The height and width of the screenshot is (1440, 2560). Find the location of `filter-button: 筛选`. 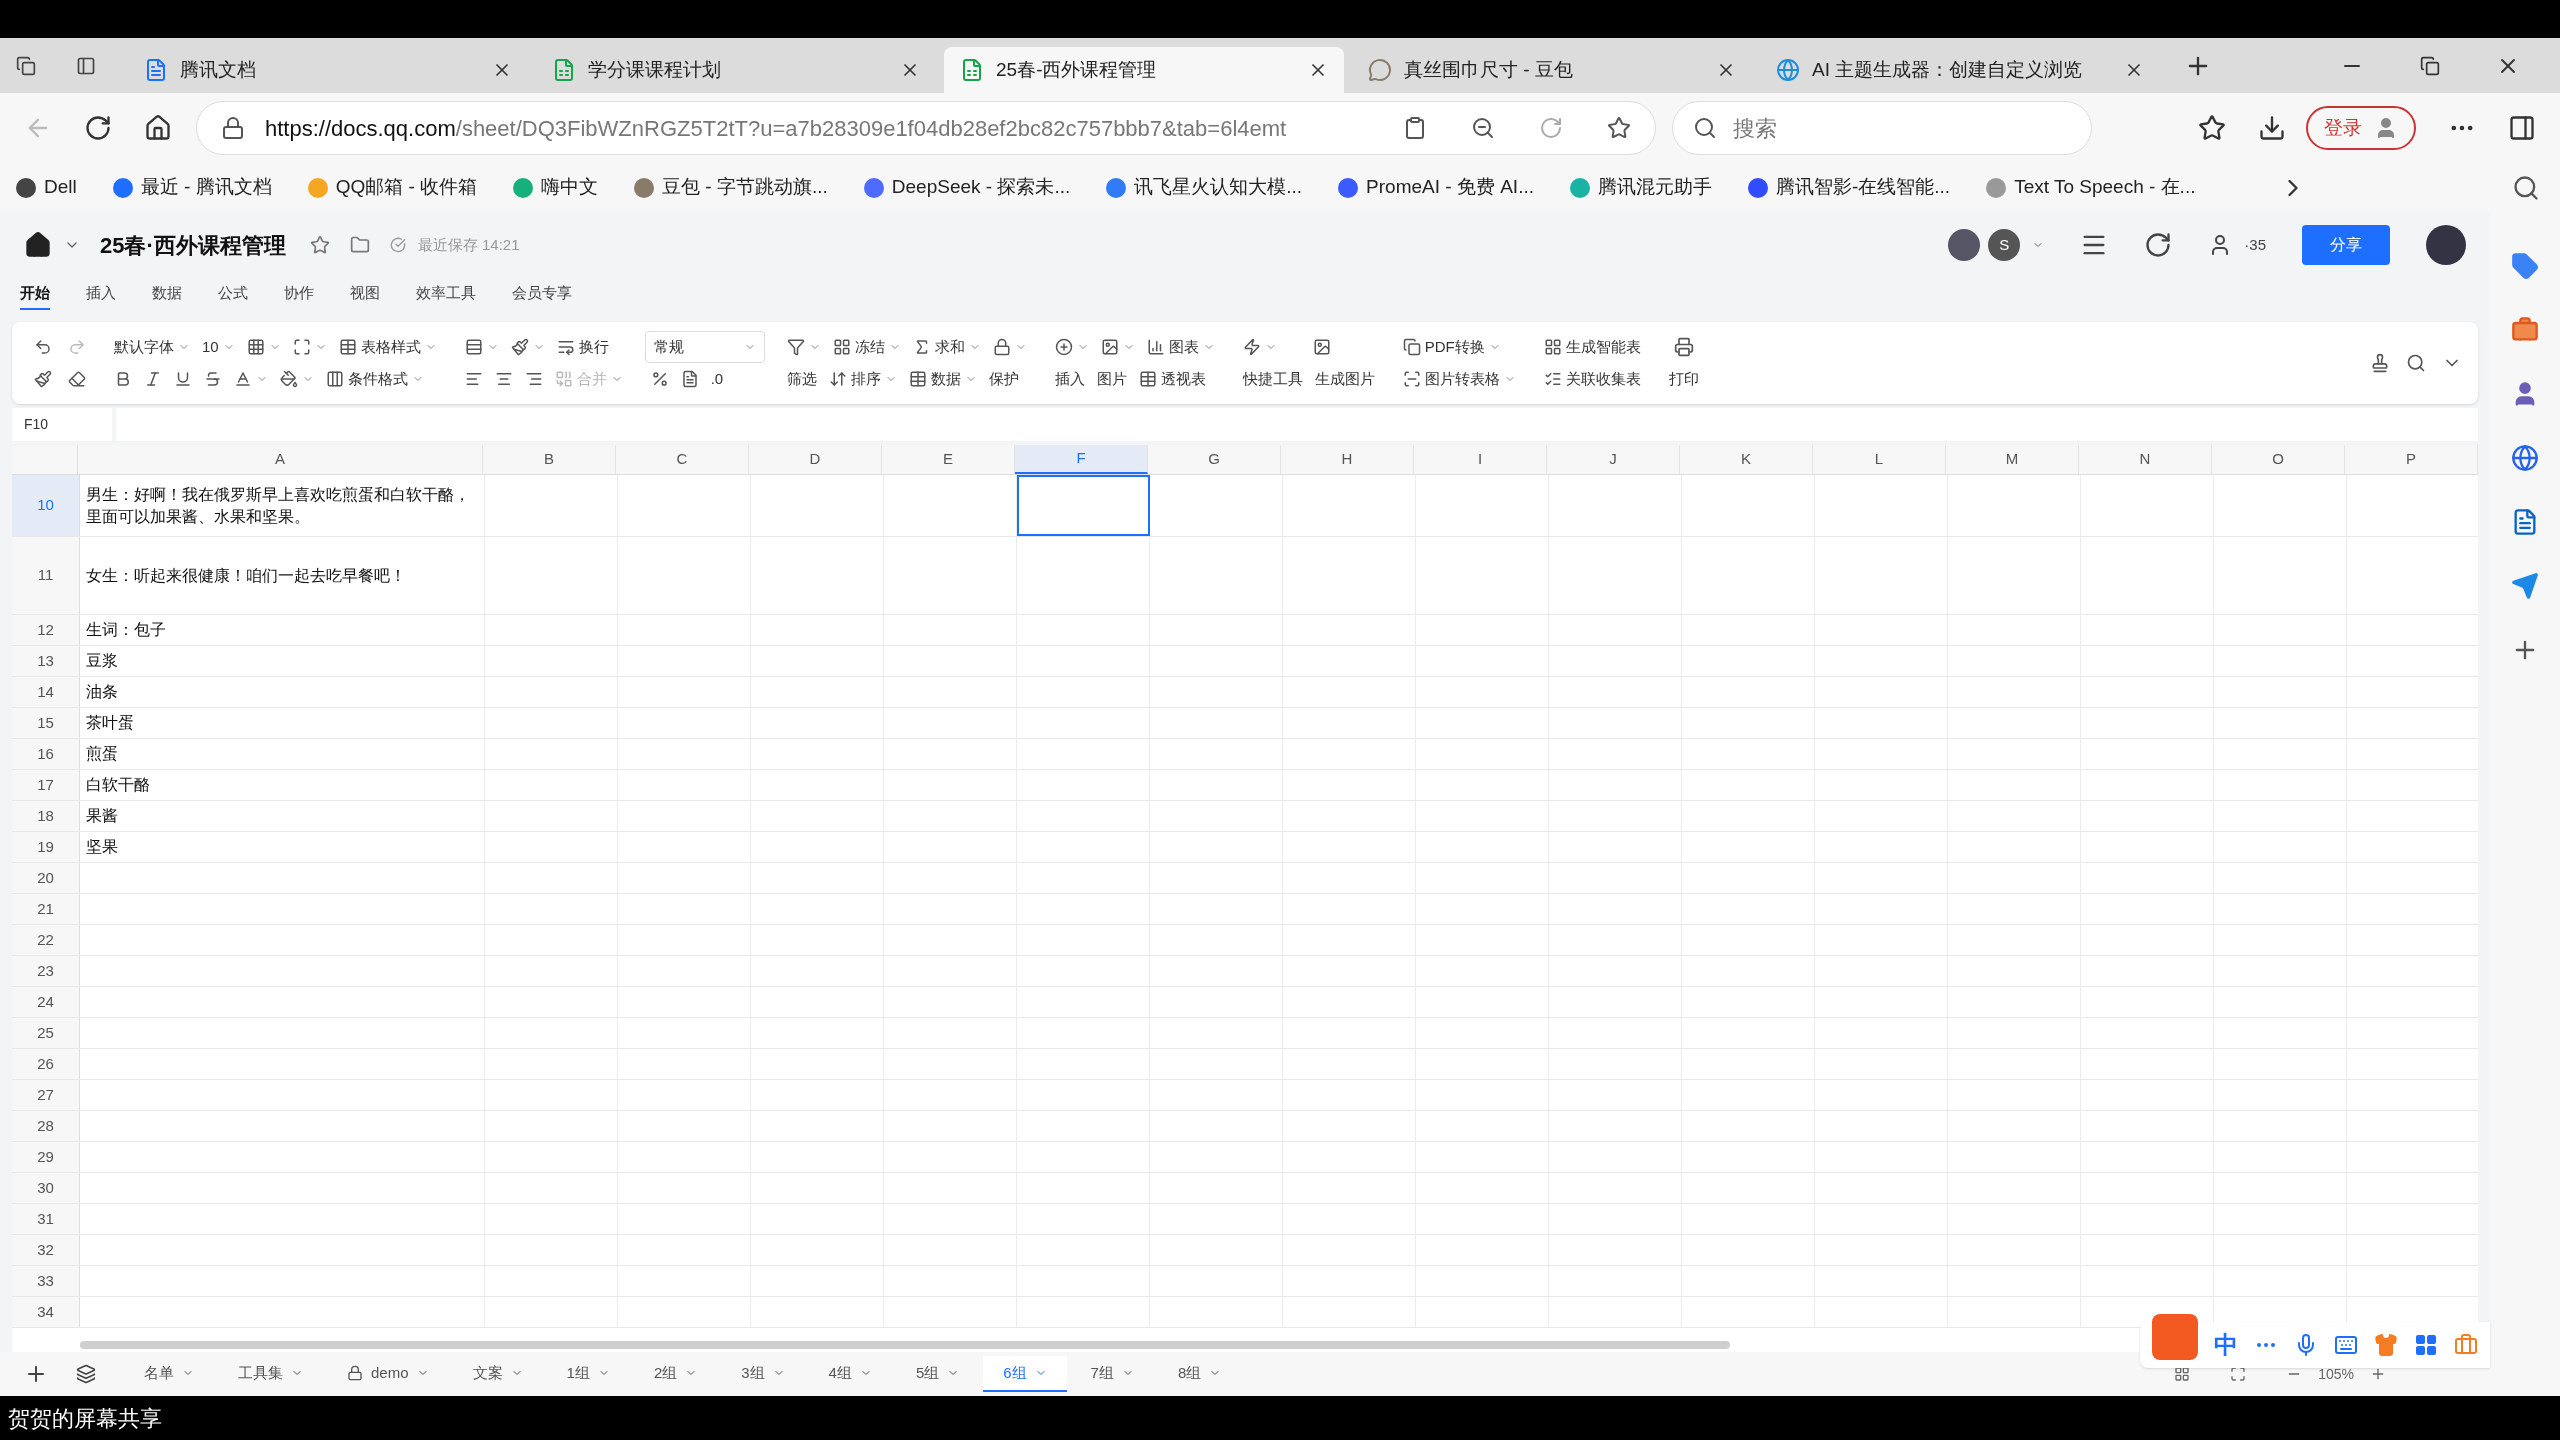

filter-button: 筛选 is located at coordinates (801, 379).